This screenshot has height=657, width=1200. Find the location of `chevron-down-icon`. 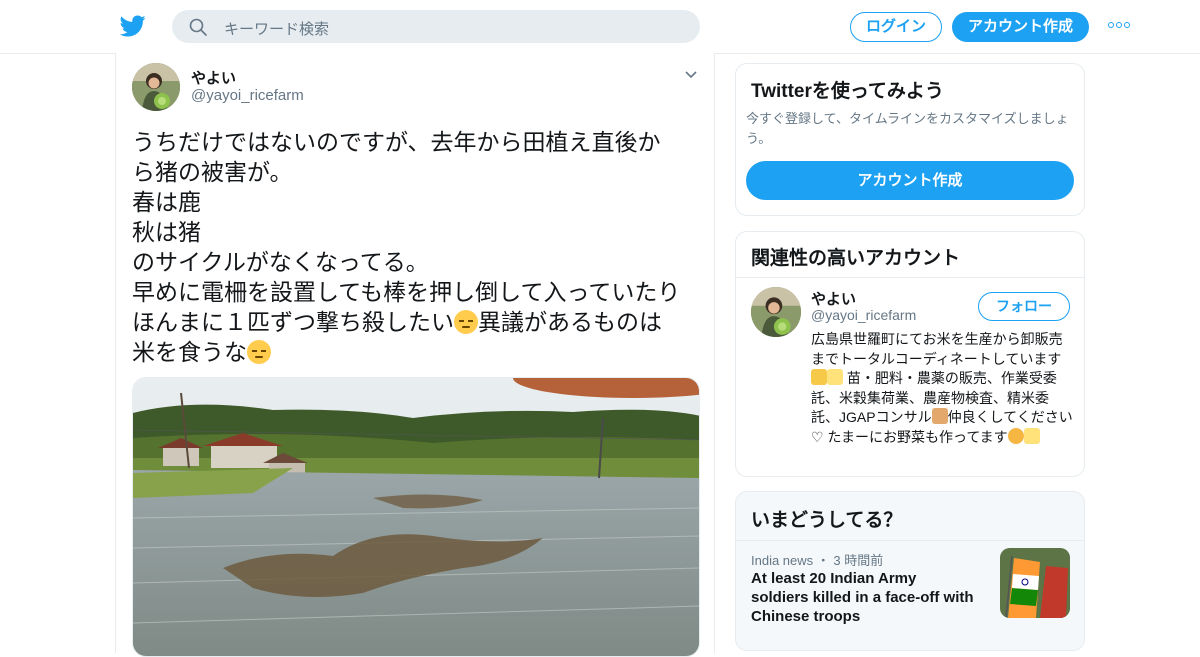

chevron-down-icon is located at coordinates (691, 75).